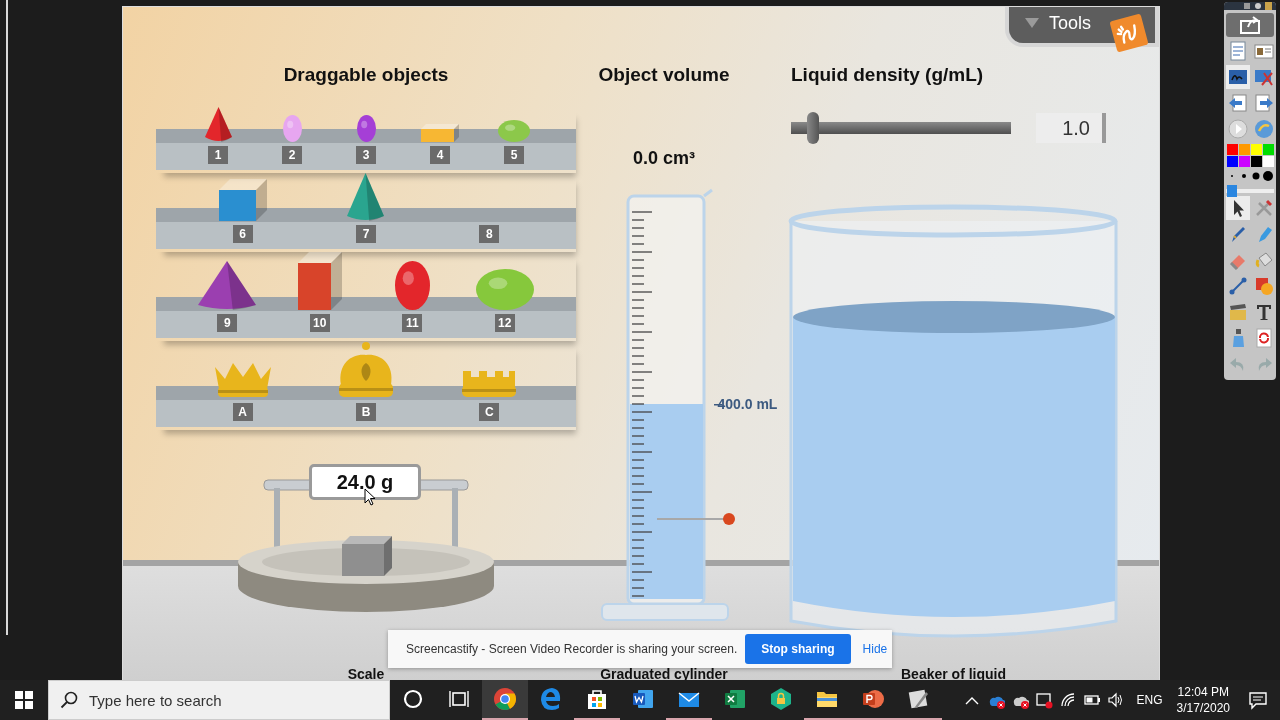 The height and width of the screenshot is (720, 1280). Describe the element at coordinates (1115, 700) in the screenshot. I see `volume-icon` at that location.